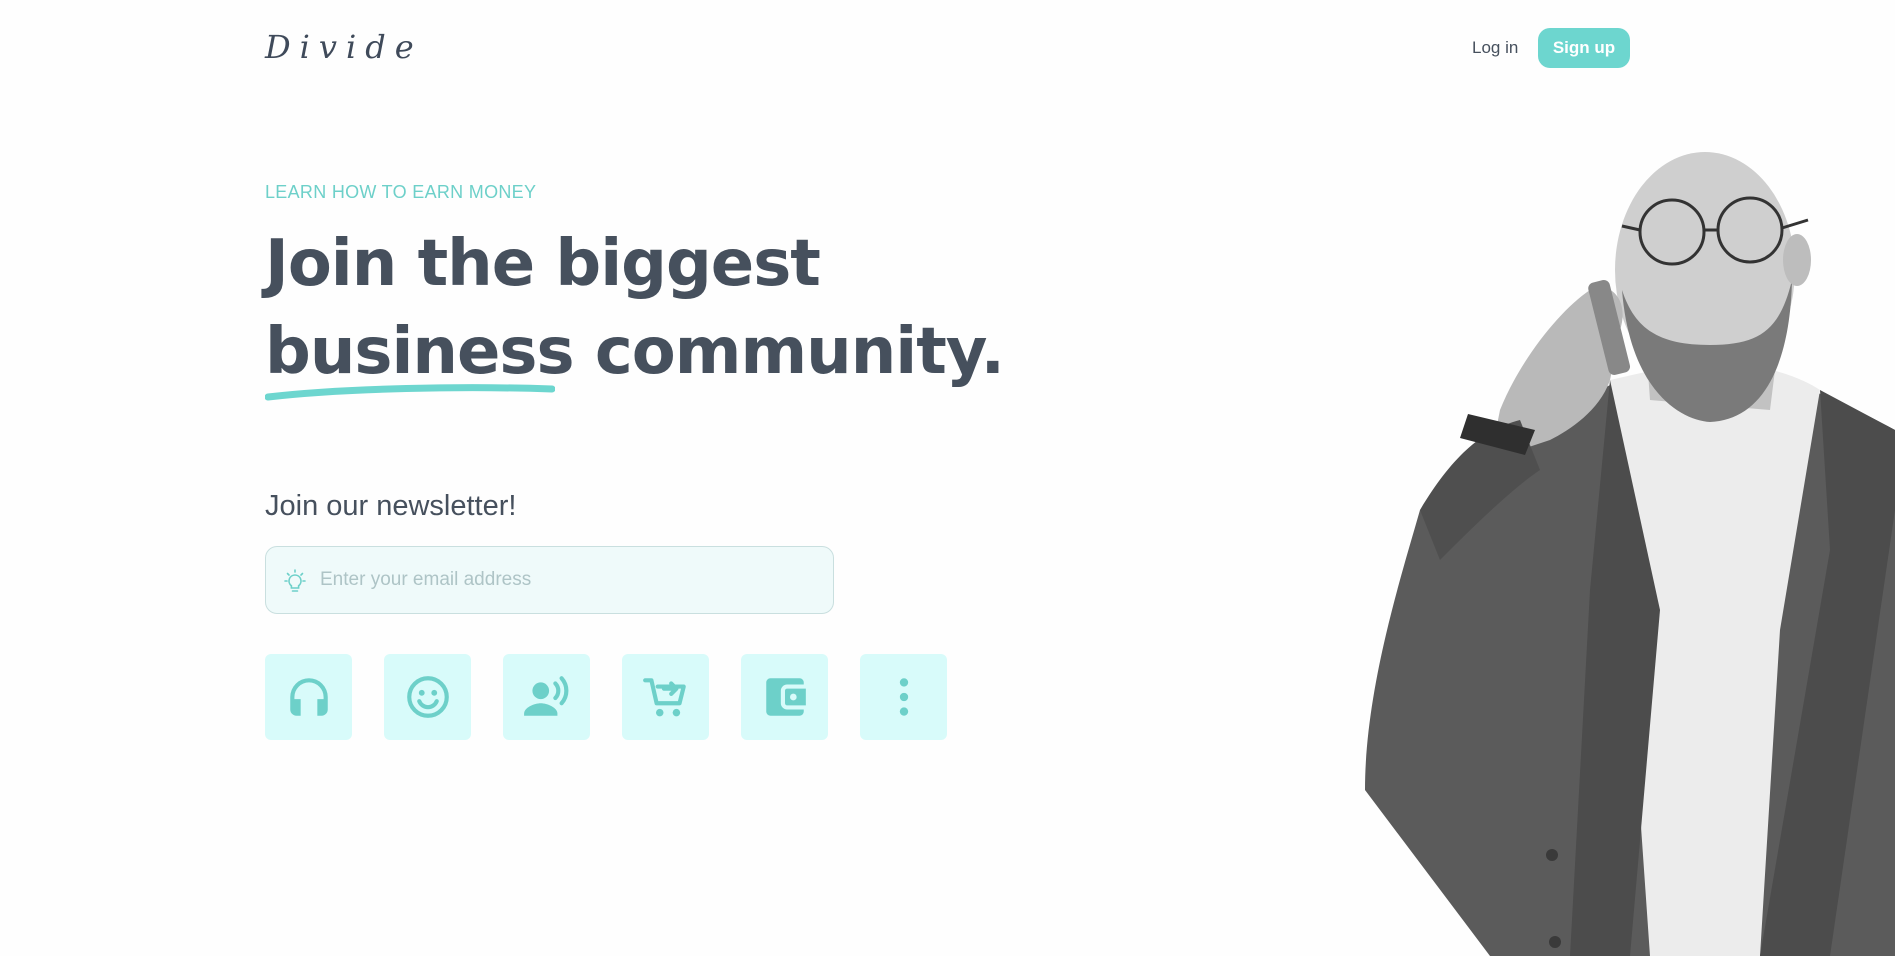 The image size is (1895, 956). What do you see at coordinates (1584, 48) in the screenshot?
I see `signup-button: Sign up` at bounding box center [1584, 48].